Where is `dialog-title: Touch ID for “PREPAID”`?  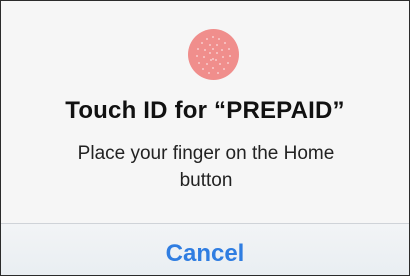
dialog-title: Touch ID for “PREPAID” is located at coordinates (205, 110).